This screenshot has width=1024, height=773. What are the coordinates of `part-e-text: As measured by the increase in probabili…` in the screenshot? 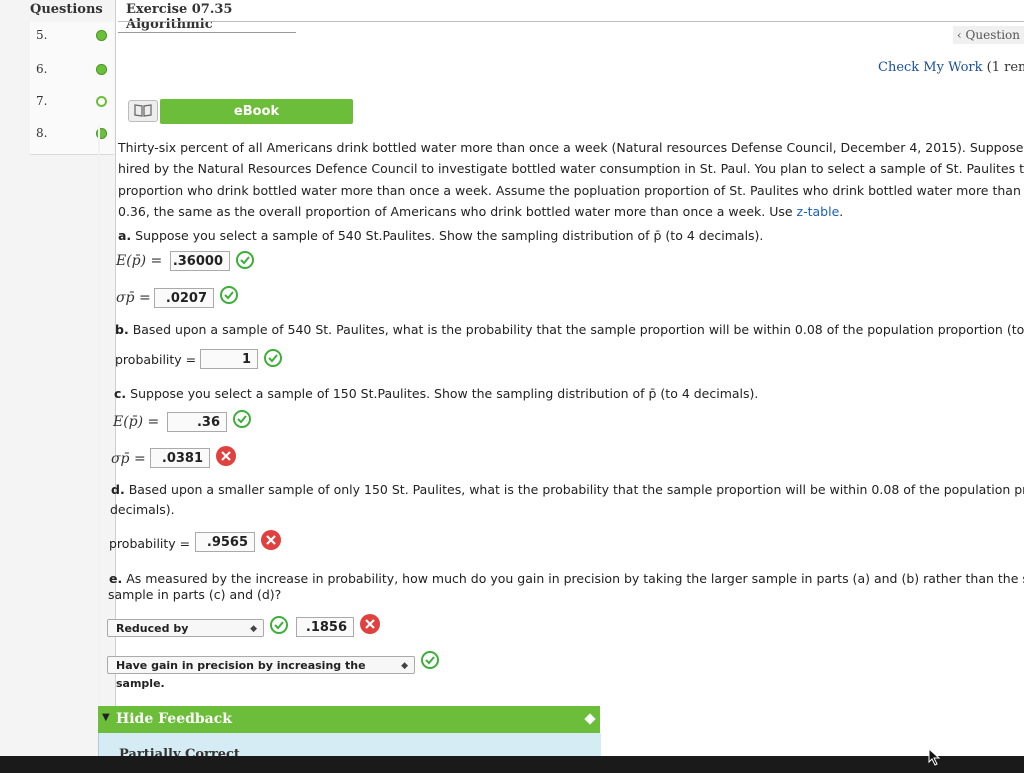 It's located at (575, 578).